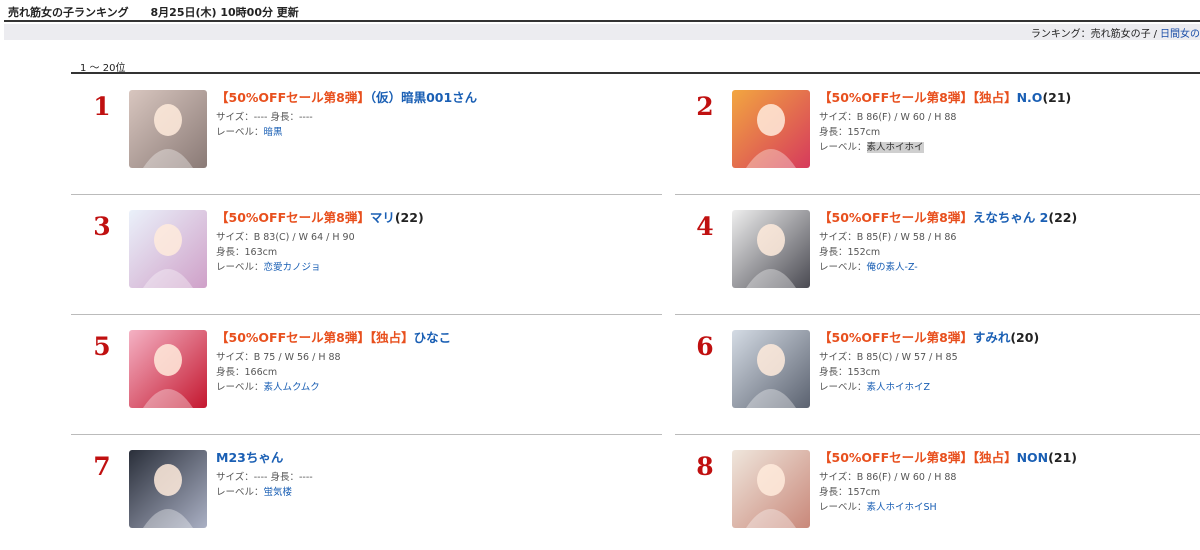 The image size is (1200, 550). I want to click on updated-timestamp: 8月25日(木) 10時00分 更新, so click(224, 12).